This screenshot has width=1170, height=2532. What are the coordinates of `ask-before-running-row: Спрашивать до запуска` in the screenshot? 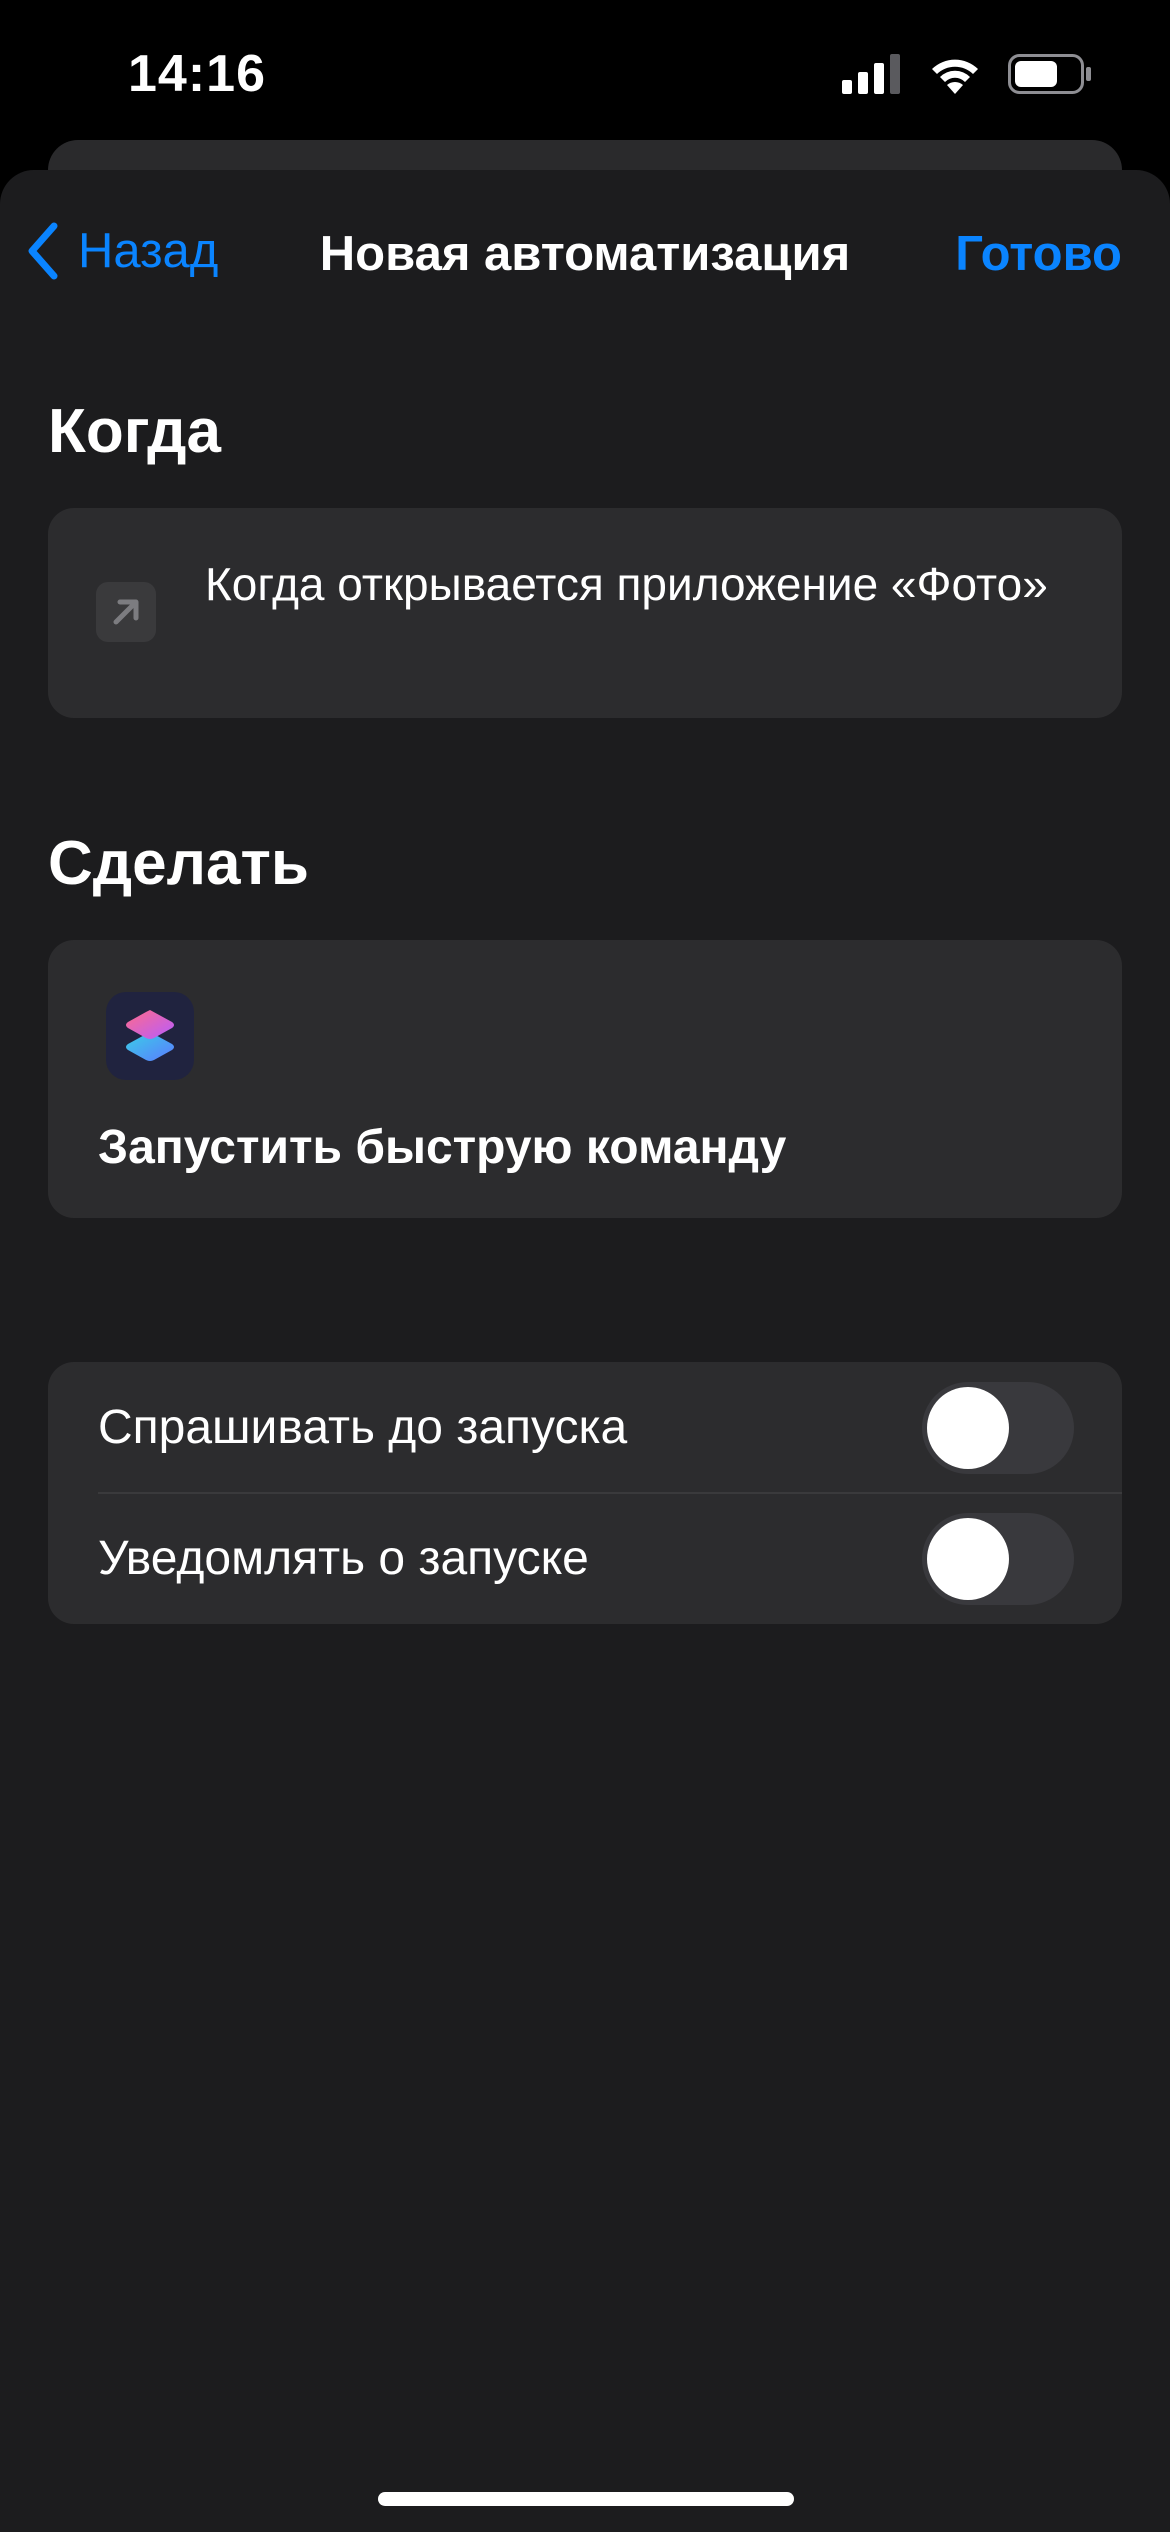 It's located at (585, 1428).